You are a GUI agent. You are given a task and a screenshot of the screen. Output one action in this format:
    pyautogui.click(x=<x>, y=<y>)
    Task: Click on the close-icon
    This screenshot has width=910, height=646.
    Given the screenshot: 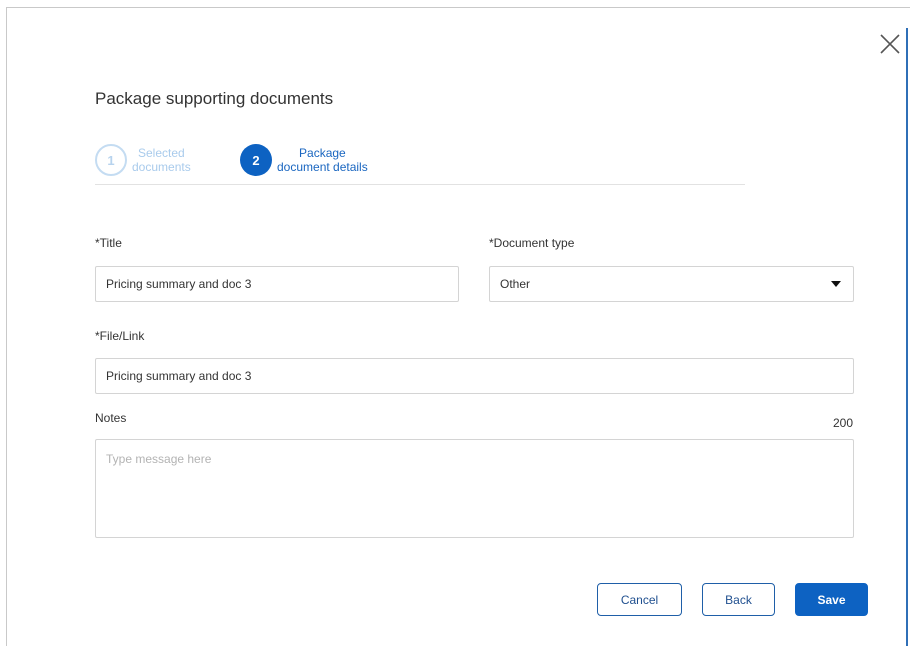 What is the action you would take?
    pyautogui.click(x=890, y=44)
    